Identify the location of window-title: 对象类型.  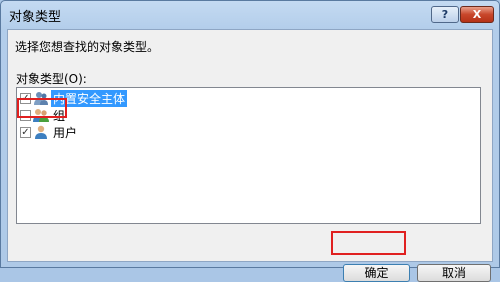
(35, 17).